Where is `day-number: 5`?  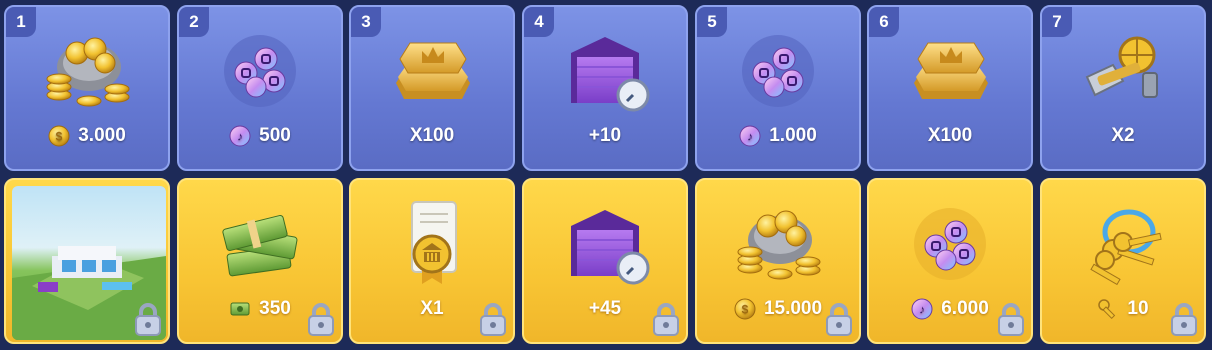 day-number: 5 is located at coordinates (712, 22).